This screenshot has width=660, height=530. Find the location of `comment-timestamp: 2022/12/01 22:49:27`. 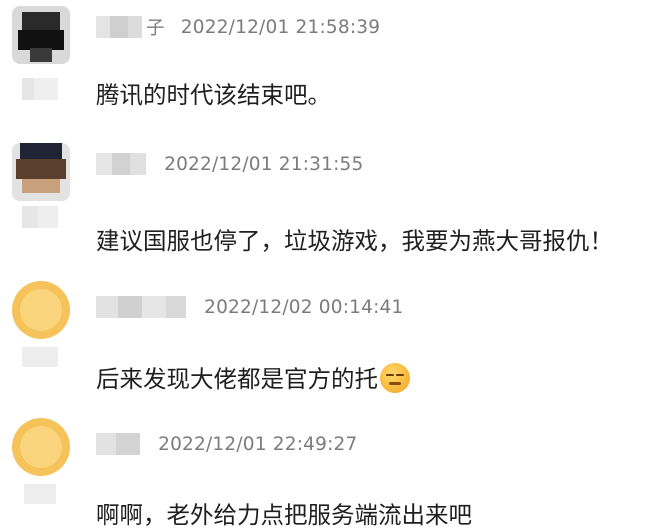

comment-timestamp: 2022/12/01 22:49:27 is located at coordinates (258, 444).